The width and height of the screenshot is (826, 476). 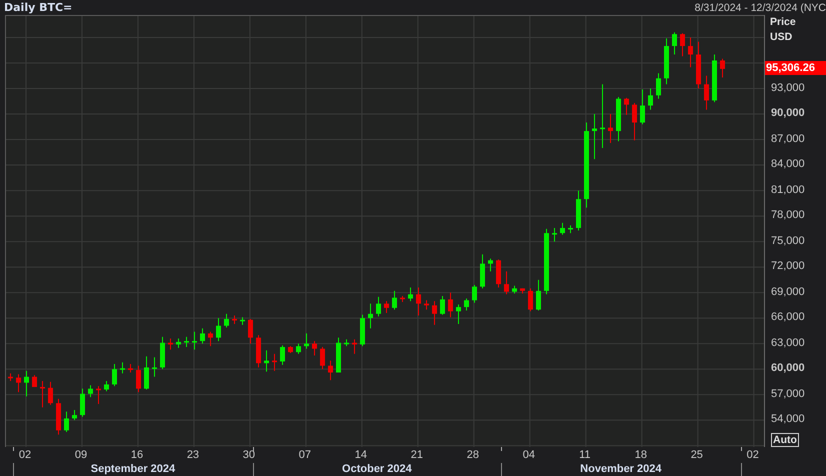 I want to click on y-axis-label: 87,000, so click(x=788, y=138).